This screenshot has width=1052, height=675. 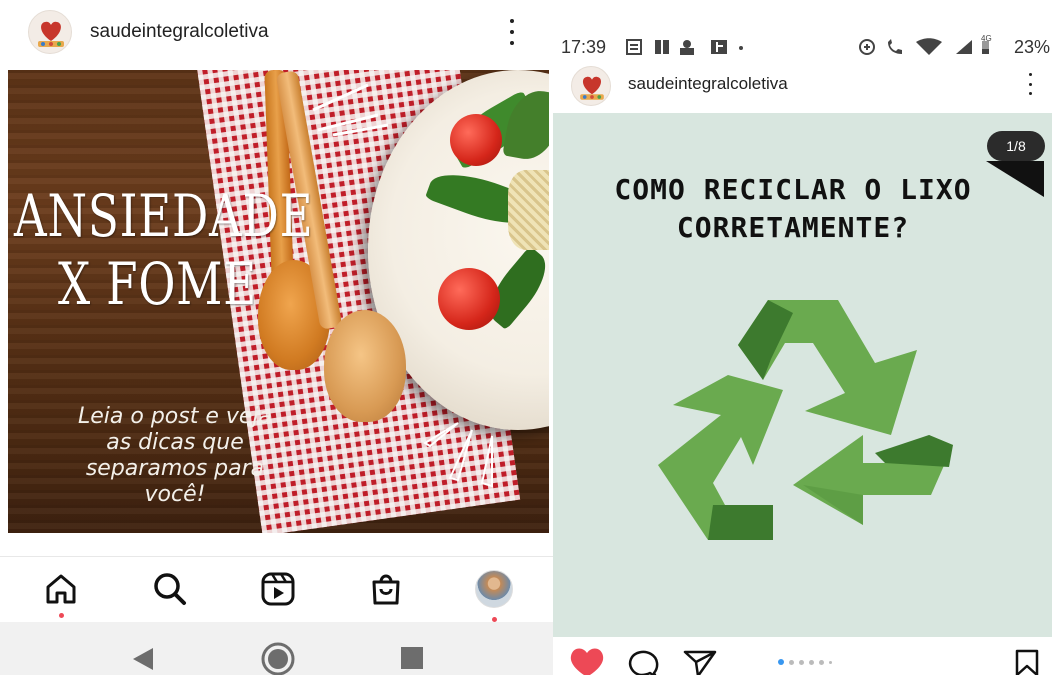 I want to click on profile-tab, so click(x=494, y=589).